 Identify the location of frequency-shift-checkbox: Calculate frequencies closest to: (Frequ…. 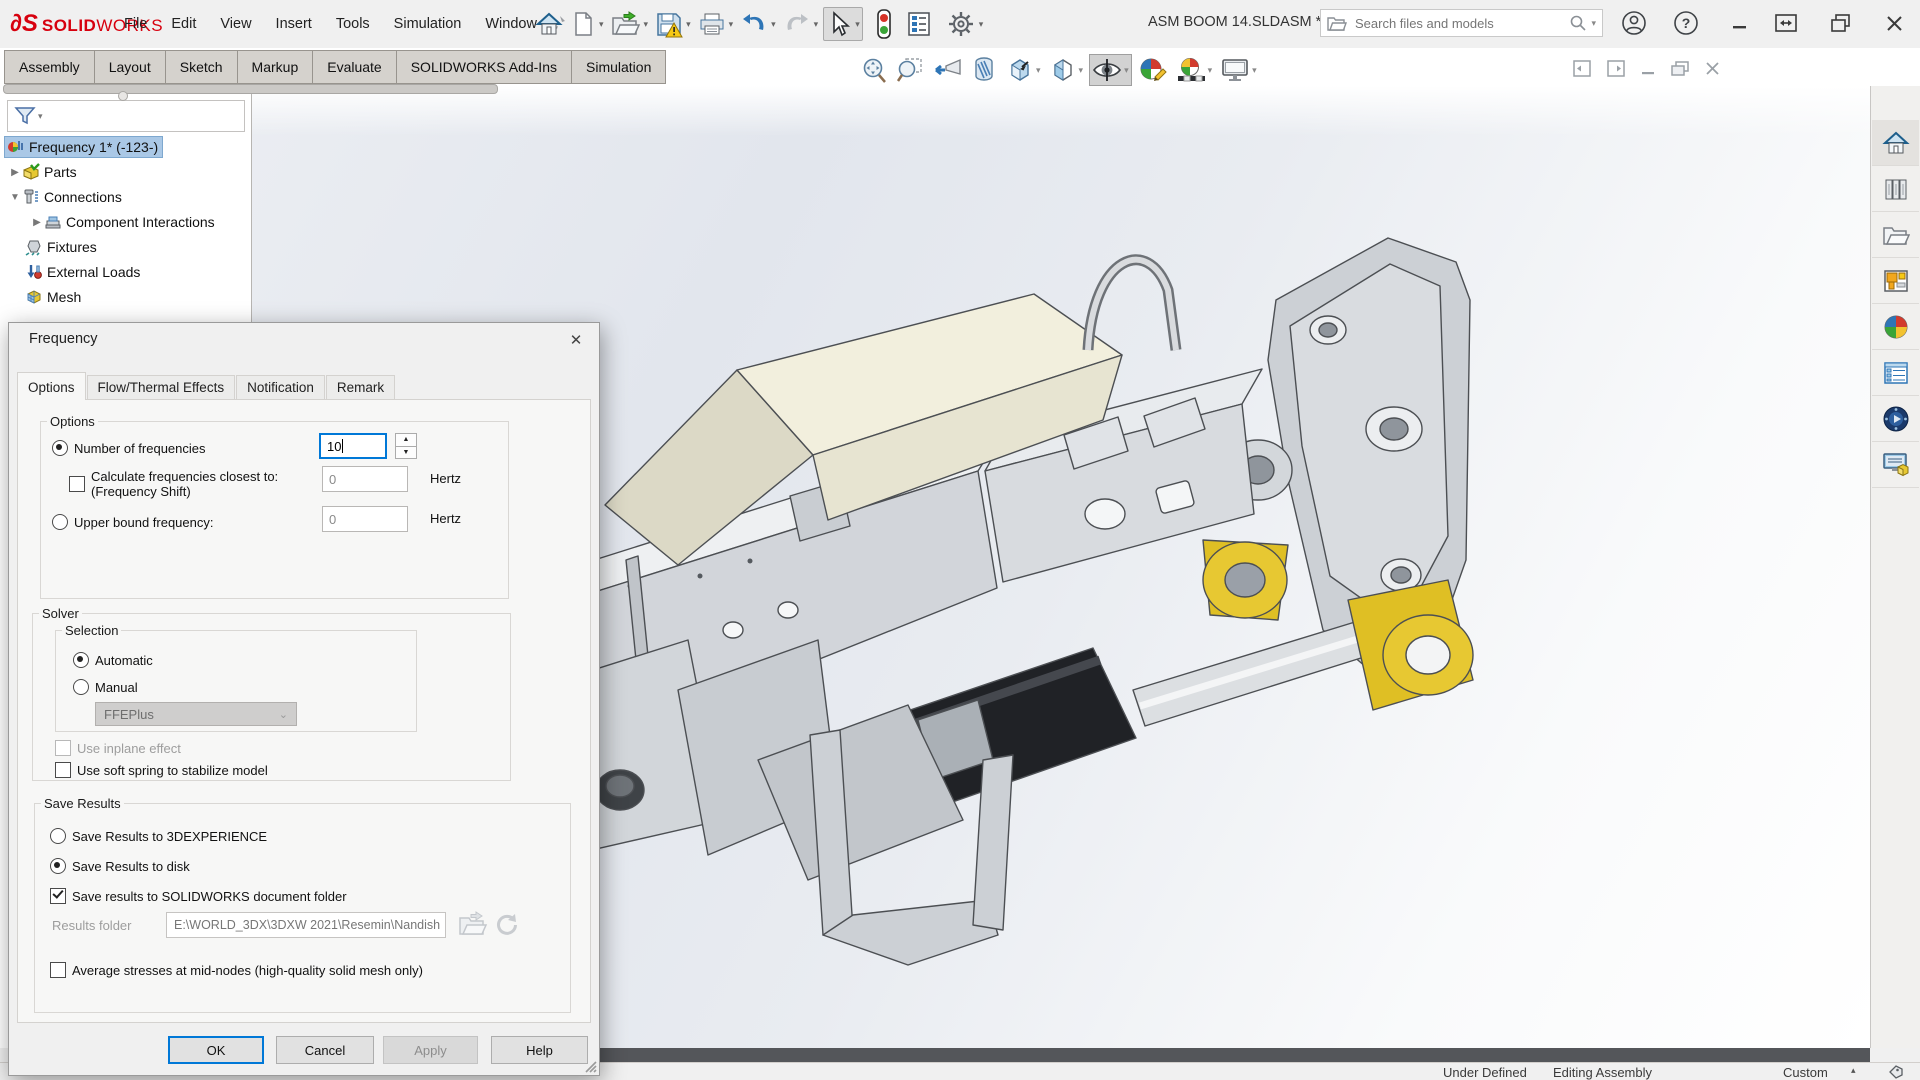
(173, 484).